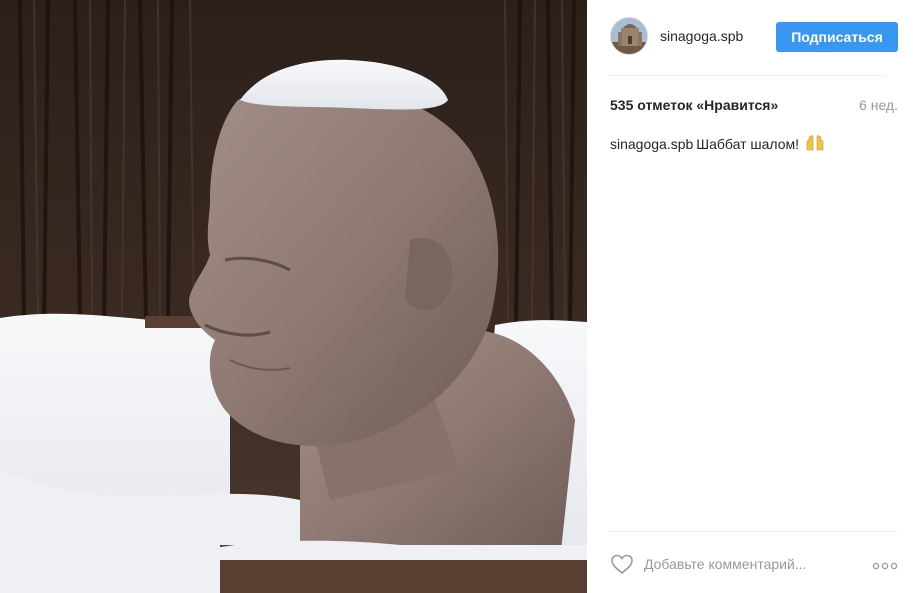 The width and height of the screenshot is (913, 593). I want to click on post-caption: sinagoga.spb Шаббат шалом!, so click(717, 143).